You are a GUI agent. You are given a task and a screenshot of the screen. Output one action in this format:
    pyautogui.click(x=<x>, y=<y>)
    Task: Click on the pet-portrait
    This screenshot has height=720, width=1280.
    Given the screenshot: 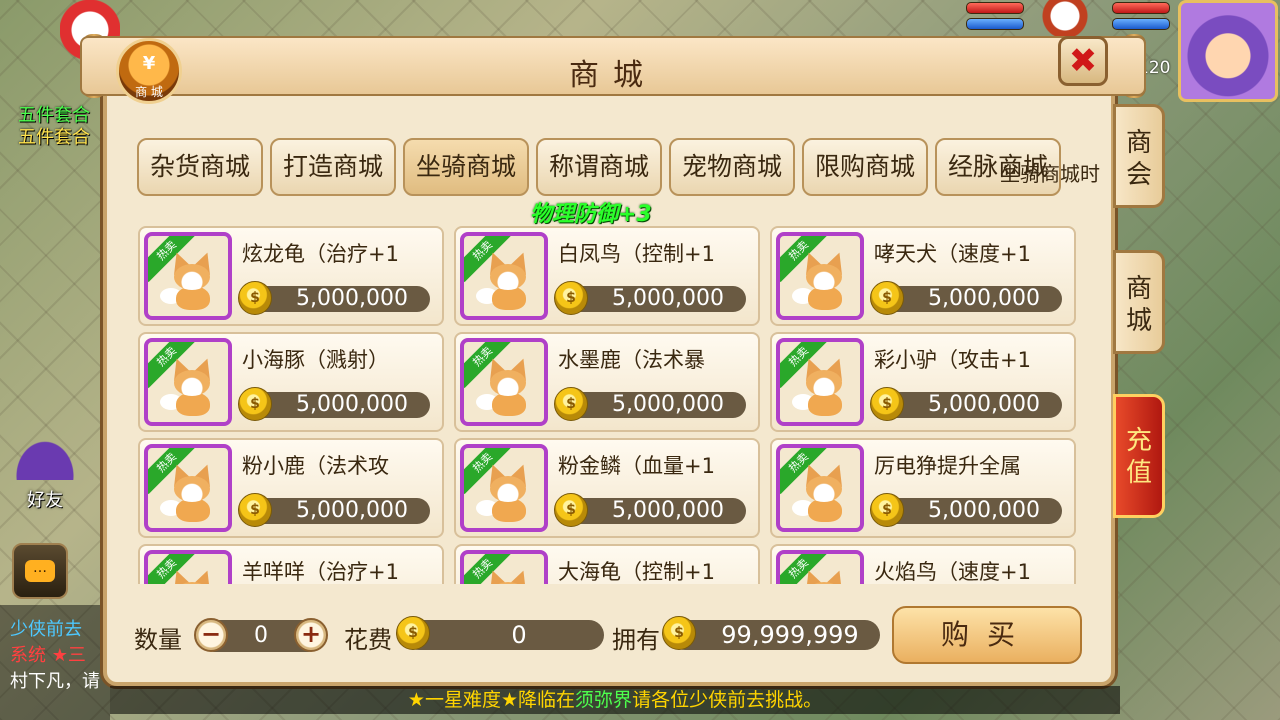 What is the action you would take?
    pyautogui.click(x=1065, y=20)
    